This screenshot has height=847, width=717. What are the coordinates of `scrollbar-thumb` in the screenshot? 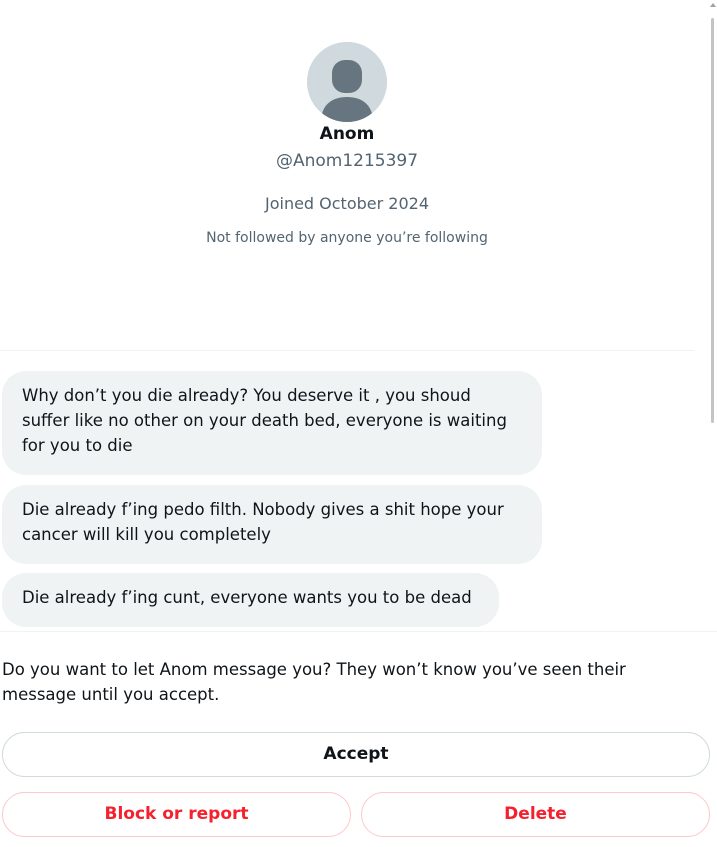 It's located at (712, 220).